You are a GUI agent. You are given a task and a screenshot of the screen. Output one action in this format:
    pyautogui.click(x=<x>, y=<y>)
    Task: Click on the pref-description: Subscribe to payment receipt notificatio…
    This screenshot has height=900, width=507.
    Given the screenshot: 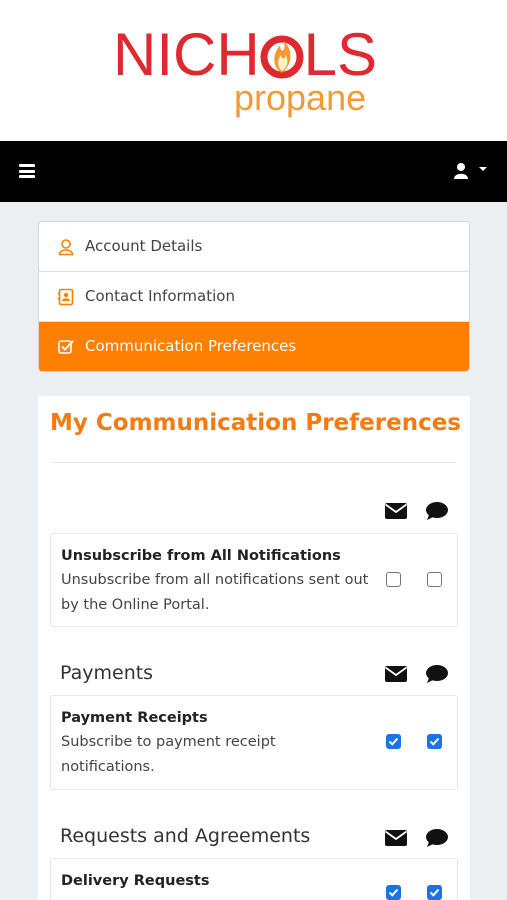 What is the action you would take?
    pyautogui.click(x=218, y=755)
    